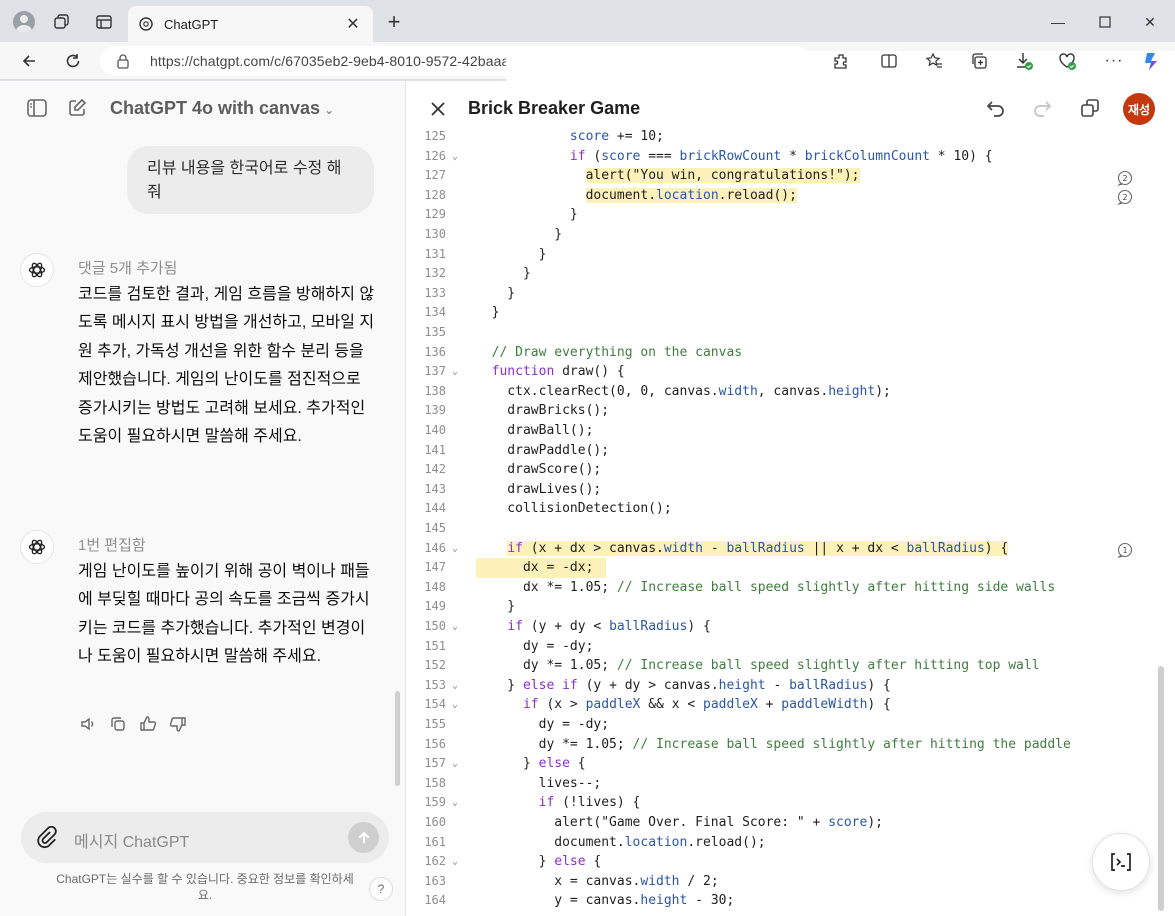 The height and width of the screenshot is (916, 1175). What do you see at coordinates (77, 108) in the screenshot?
I see `new-chat-icon` at bounding box center [77, 108].